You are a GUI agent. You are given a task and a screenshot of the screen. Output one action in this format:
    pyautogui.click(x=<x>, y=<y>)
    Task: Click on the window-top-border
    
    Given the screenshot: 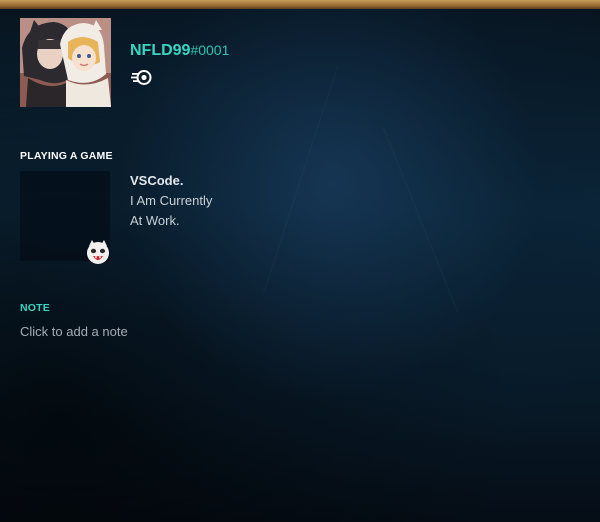 What is the action you would take?
    pyautogui.click(x=300, y=4)
    